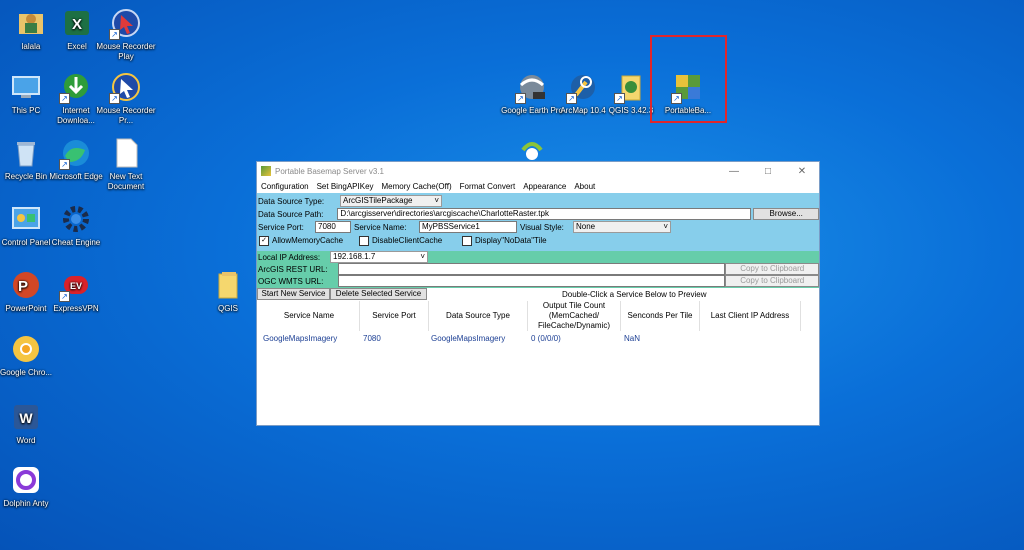  Describe the element at coordinates (586, 226) in the screenshot. I see `visual-style-value: None` at that location.